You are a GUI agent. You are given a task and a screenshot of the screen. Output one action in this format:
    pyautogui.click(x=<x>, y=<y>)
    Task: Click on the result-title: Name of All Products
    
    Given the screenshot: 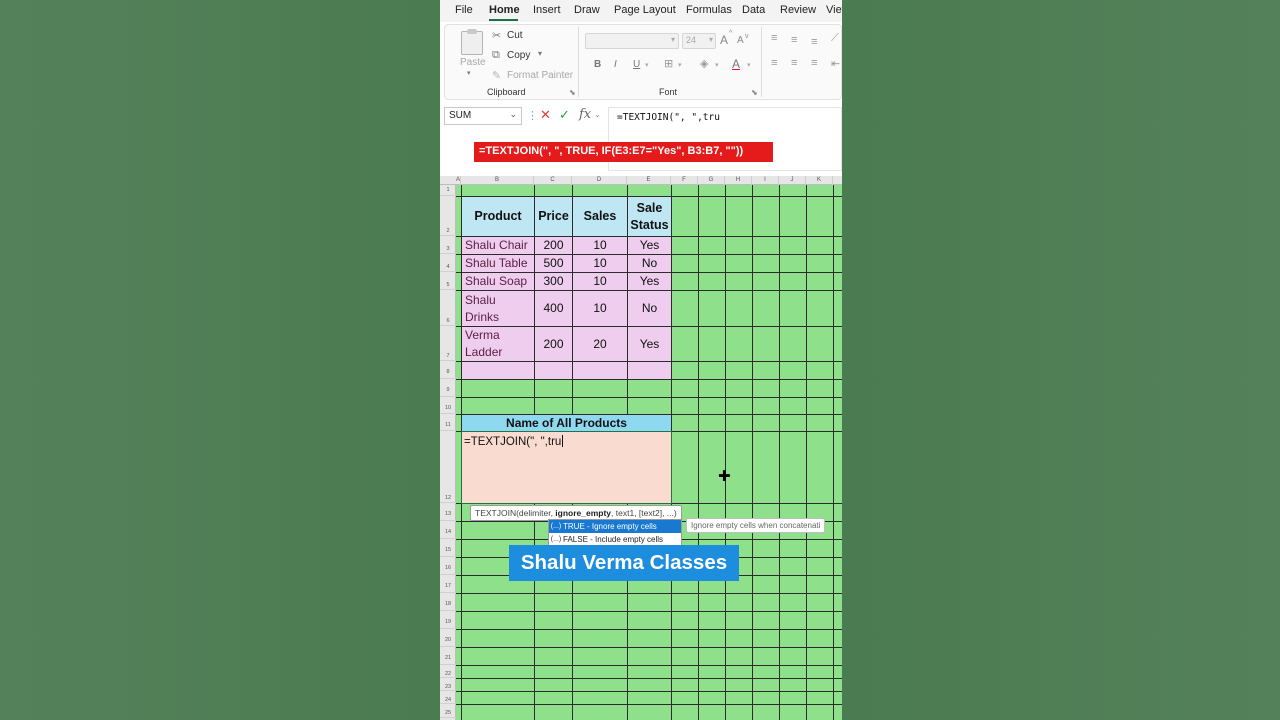 What is the action you would take?
    pyautogui.click(x=566, y=423)
    